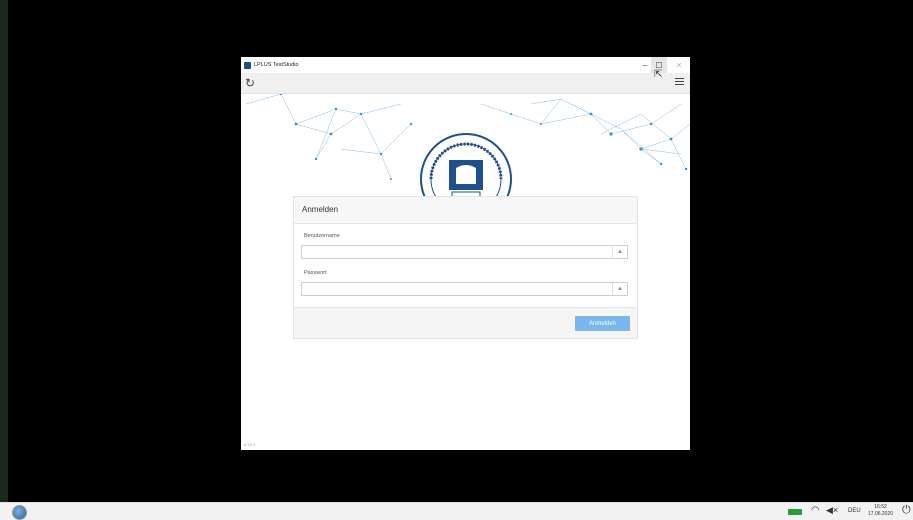 The image size is (913, 520). Describe the element at coordinates (247, 65) in the screenshot. I see `app-logo-icon` at that location.